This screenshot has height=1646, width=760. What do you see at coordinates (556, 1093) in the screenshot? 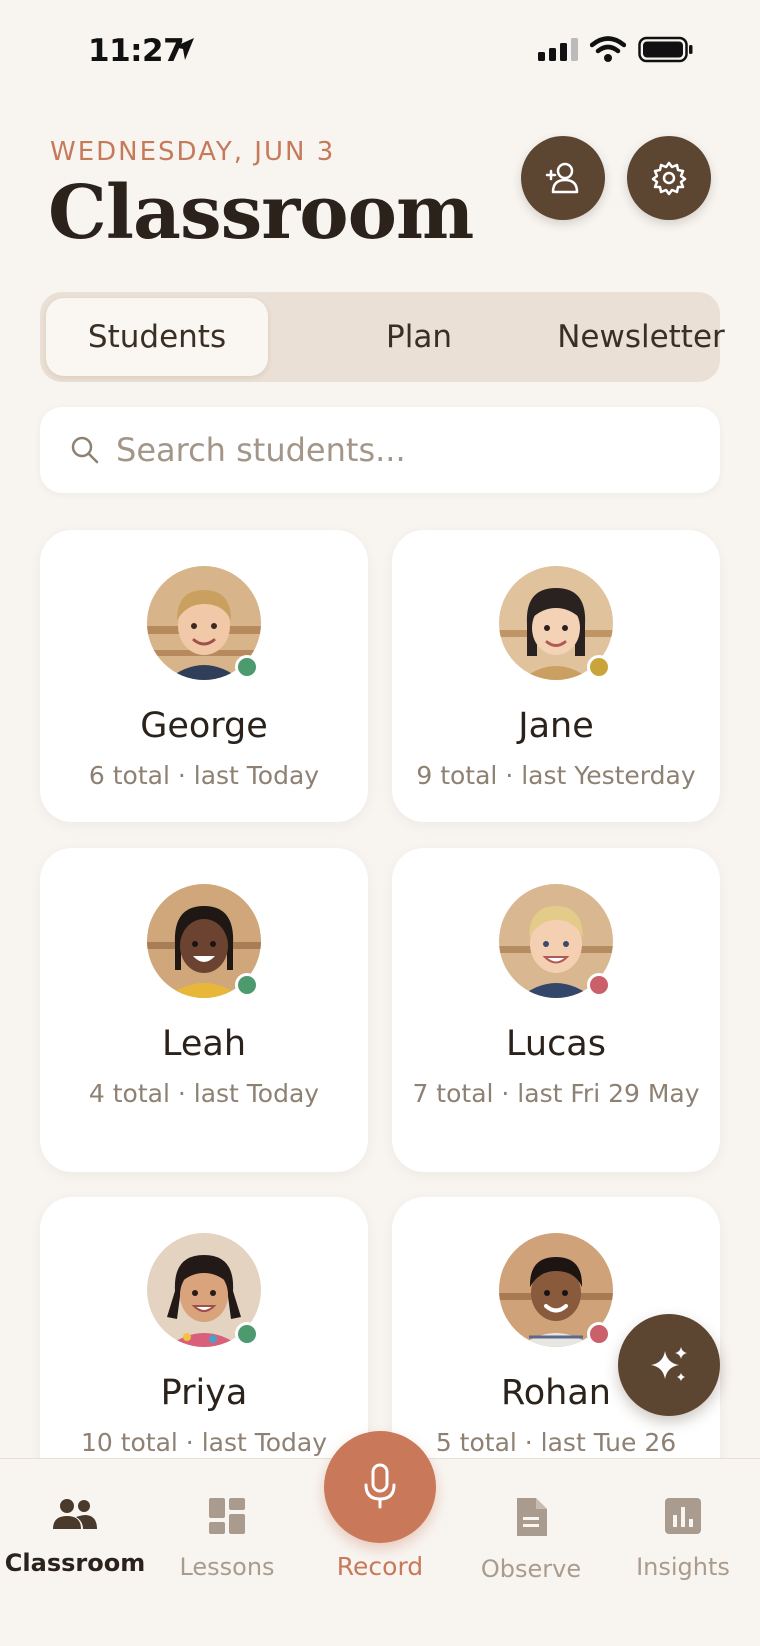
I see `student-meta: 7 total · last Fri 29 May` at bounding box center [556, 1093].